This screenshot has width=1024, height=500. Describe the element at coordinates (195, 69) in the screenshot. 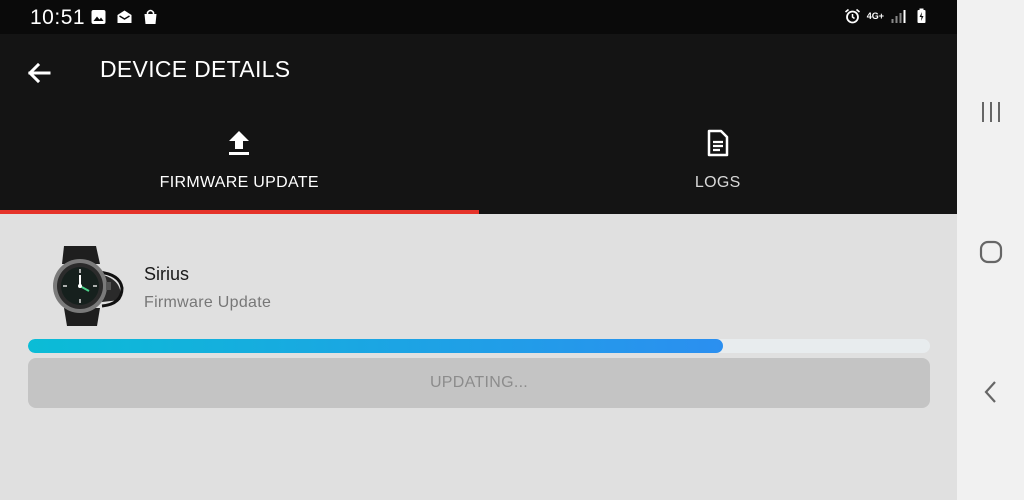

I see `page-title: DEVICE DETAILS` at that location.